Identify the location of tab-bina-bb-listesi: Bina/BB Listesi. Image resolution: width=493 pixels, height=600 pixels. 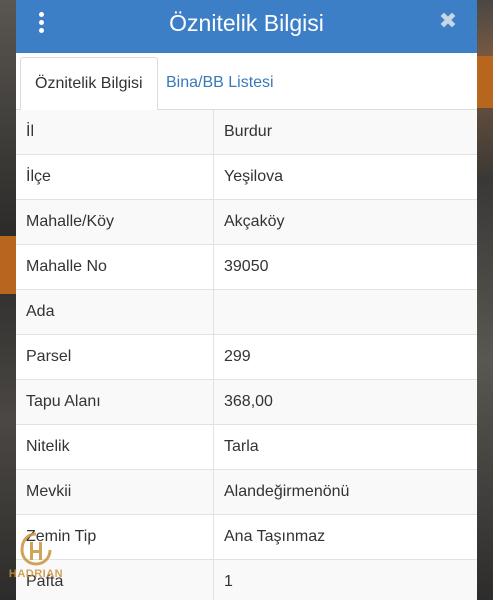
(220, 83).